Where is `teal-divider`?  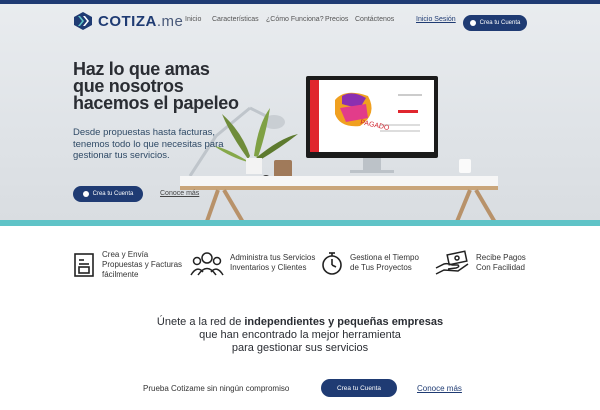 teal-divider is located at coordinates (300, 223).